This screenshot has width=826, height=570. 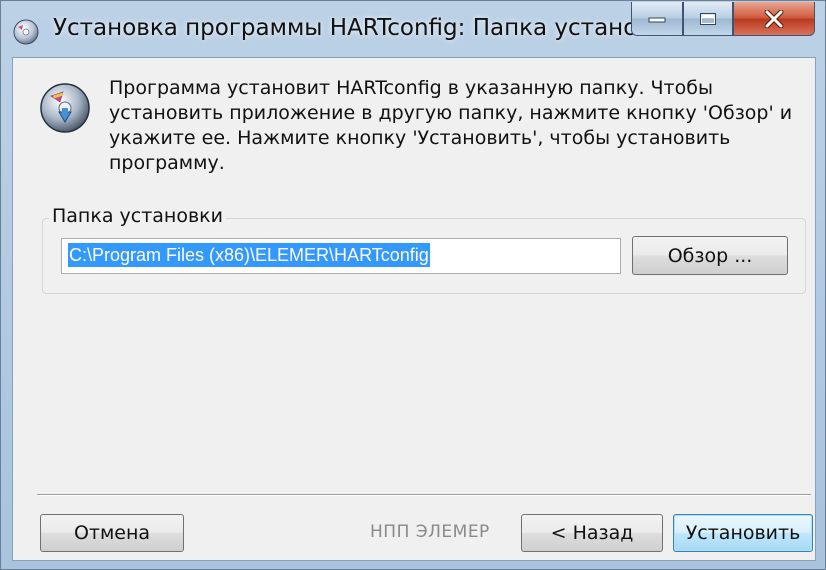 I want to click on install-folder-label: Папка установки, so click(x=137, y=216).